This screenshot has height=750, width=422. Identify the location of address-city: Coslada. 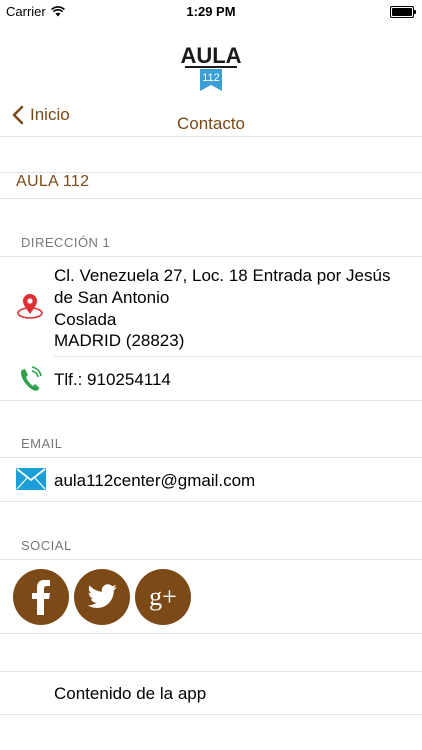
(85, 319).